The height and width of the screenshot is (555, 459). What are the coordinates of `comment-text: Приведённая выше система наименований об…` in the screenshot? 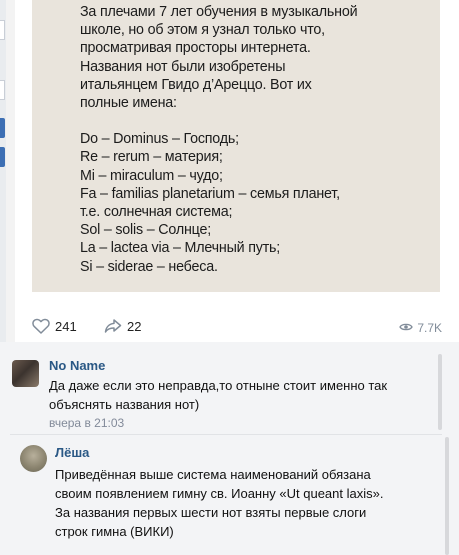 It's located at (219, 503).